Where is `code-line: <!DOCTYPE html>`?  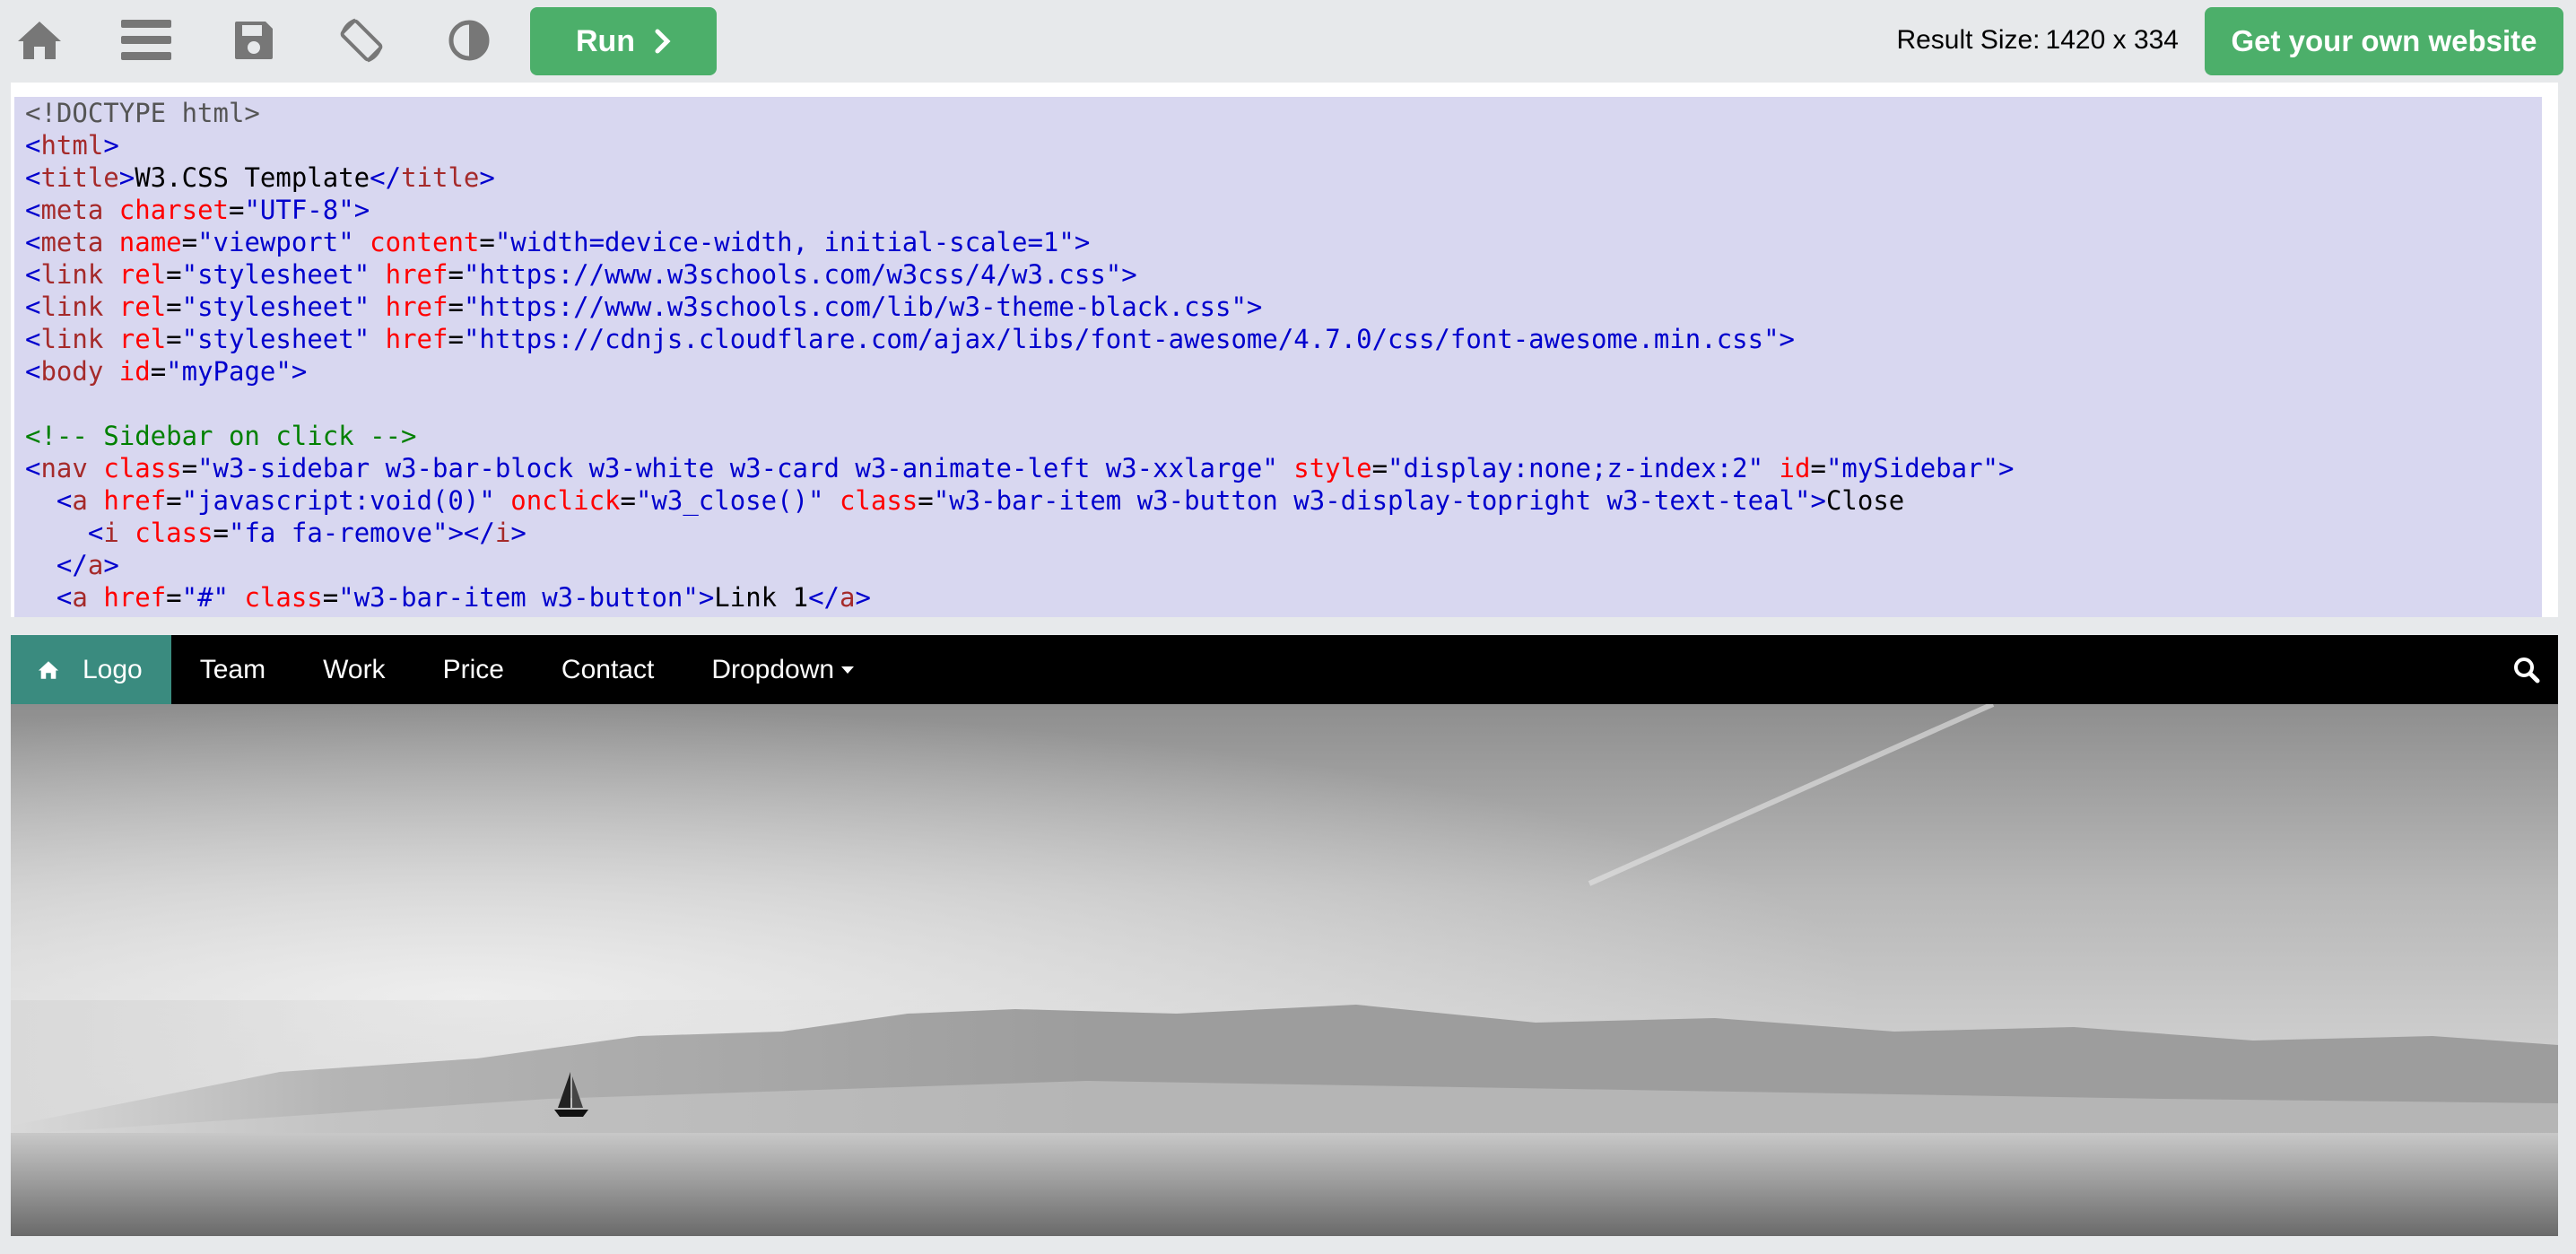 code-line: <!DOCTYPE html> is located at coordinates (1283, 113).